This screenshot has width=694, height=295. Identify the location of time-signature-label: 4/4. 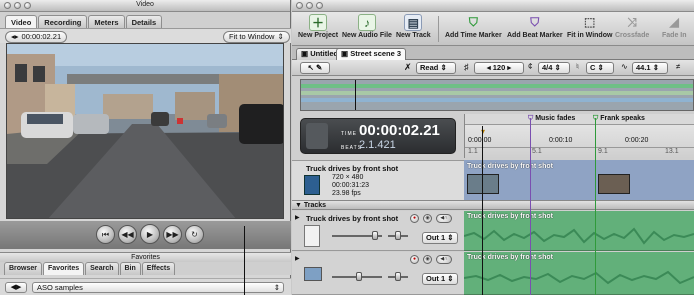
(547, 67).